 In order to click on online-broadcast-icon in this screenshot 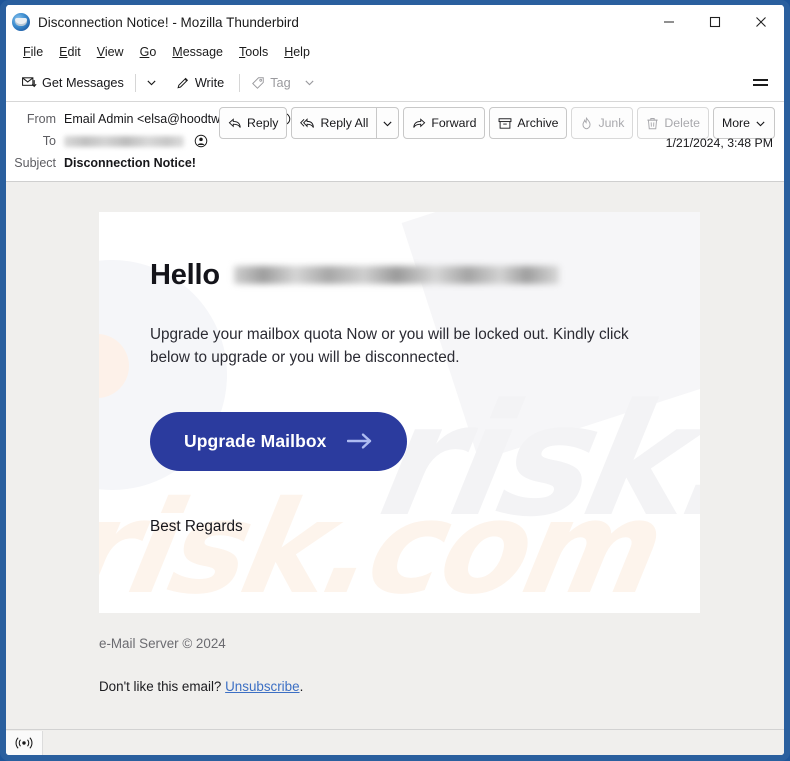, I will do `click(24, 742)`.